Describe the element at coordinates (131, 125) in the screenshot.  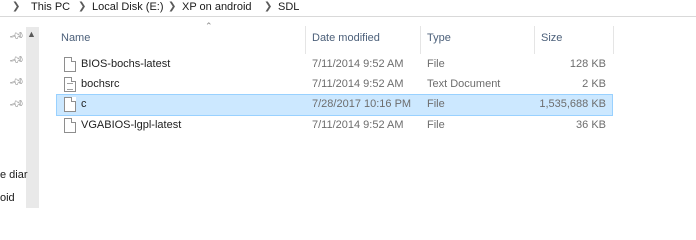
I see `file-name: VGABIOS-lgpl-latest` at that location.